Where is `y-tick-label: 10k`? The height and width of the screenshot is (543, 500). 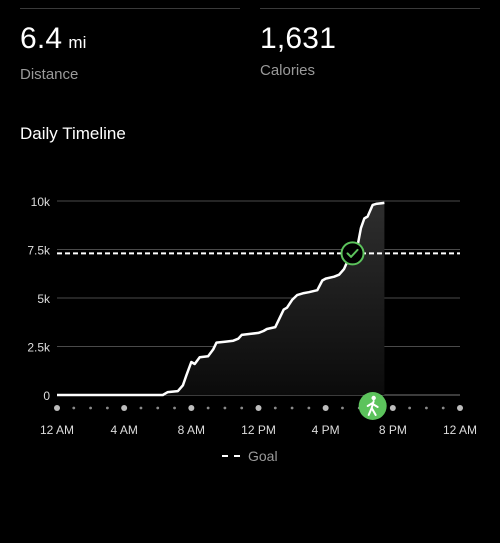 y-tick-label: 10k is located at coordinates (41, 202).